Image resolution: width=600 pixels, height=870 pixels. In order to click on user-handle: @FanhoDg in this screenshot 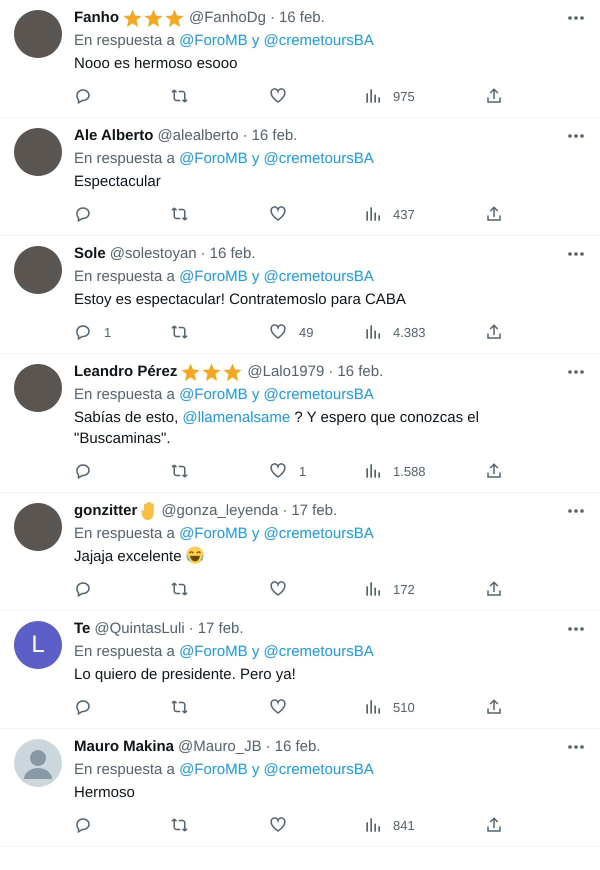, I will do `click(227, 18)`.